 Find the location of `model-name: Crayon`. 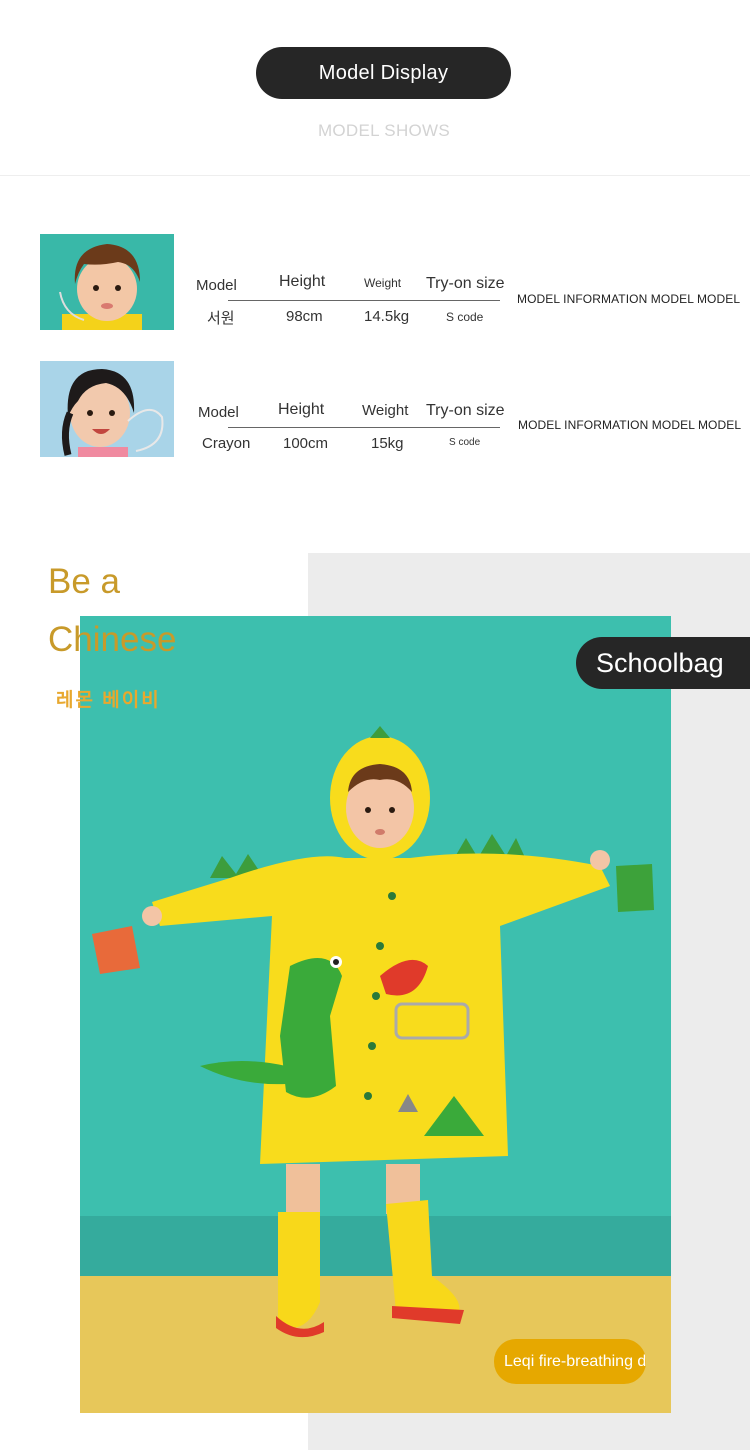

model-name: Crayon is located at coordinates (226, 443).